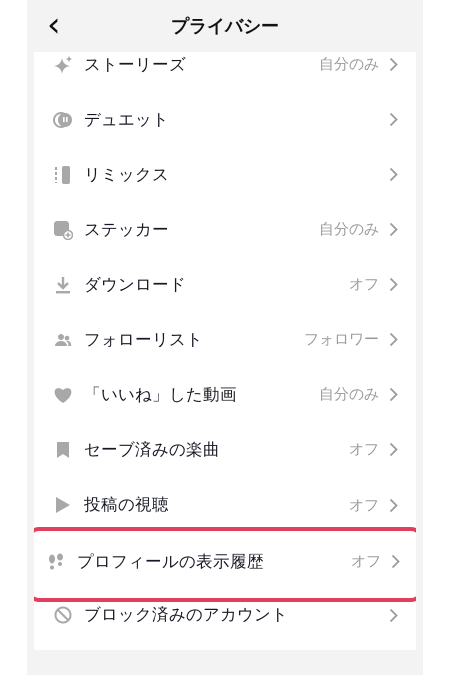 The height and width of the screenshot is (675, 450). I want to click on settings-row: セーブ済みの楽曲 オフ, so click(225, 449).